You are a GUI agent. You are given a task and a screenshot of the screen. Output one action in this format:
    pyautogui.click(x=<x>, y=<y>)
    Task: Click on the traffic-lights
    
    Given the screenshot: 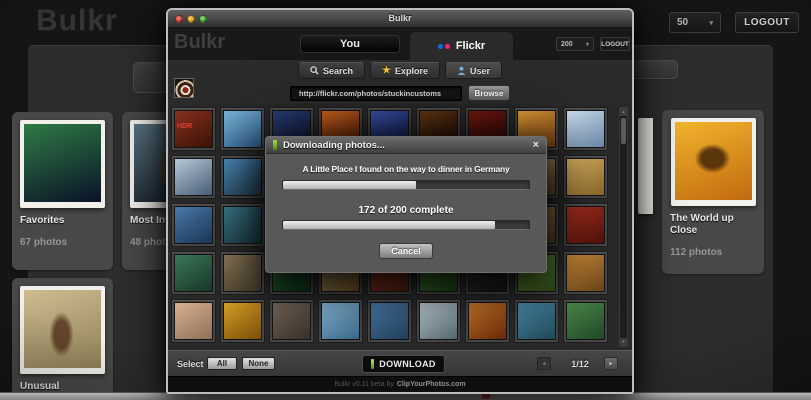 What is the action you would take?
    pyautogui.click(x=191, y=19)
    